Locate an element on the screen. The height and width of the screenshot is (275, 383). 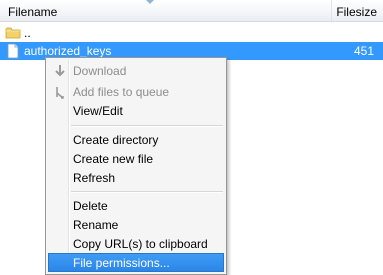
file-icon is located at coordinates (13, 51).